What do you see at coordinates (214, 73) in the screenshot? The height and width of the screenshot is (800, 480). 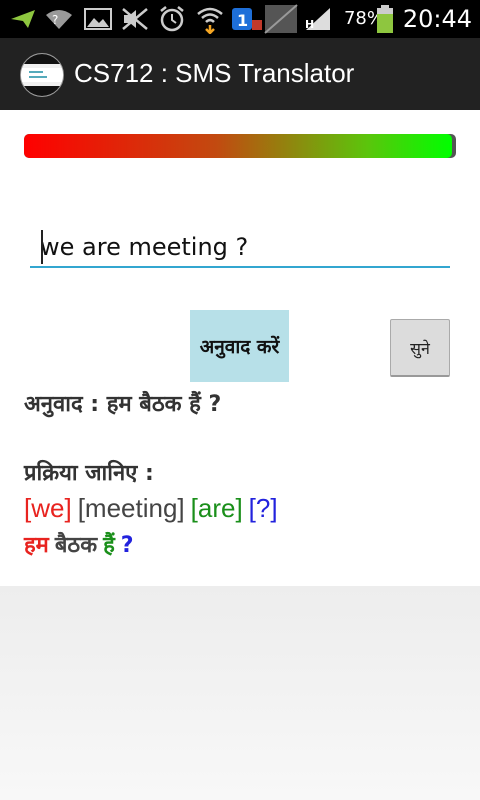 I see `app-title: CS712 : SMS Translator` at bounding box center [214, 73].